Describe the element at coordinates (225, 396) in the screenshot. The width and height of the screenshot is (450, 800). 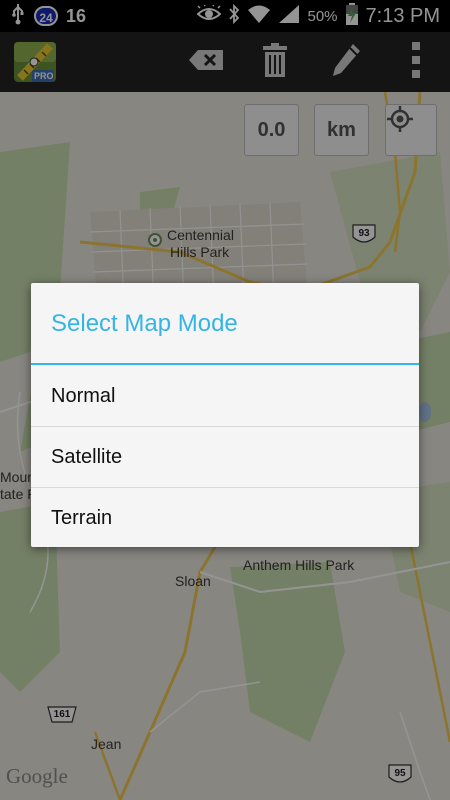
I see `map-mode-option-normal: Normal` at that location.